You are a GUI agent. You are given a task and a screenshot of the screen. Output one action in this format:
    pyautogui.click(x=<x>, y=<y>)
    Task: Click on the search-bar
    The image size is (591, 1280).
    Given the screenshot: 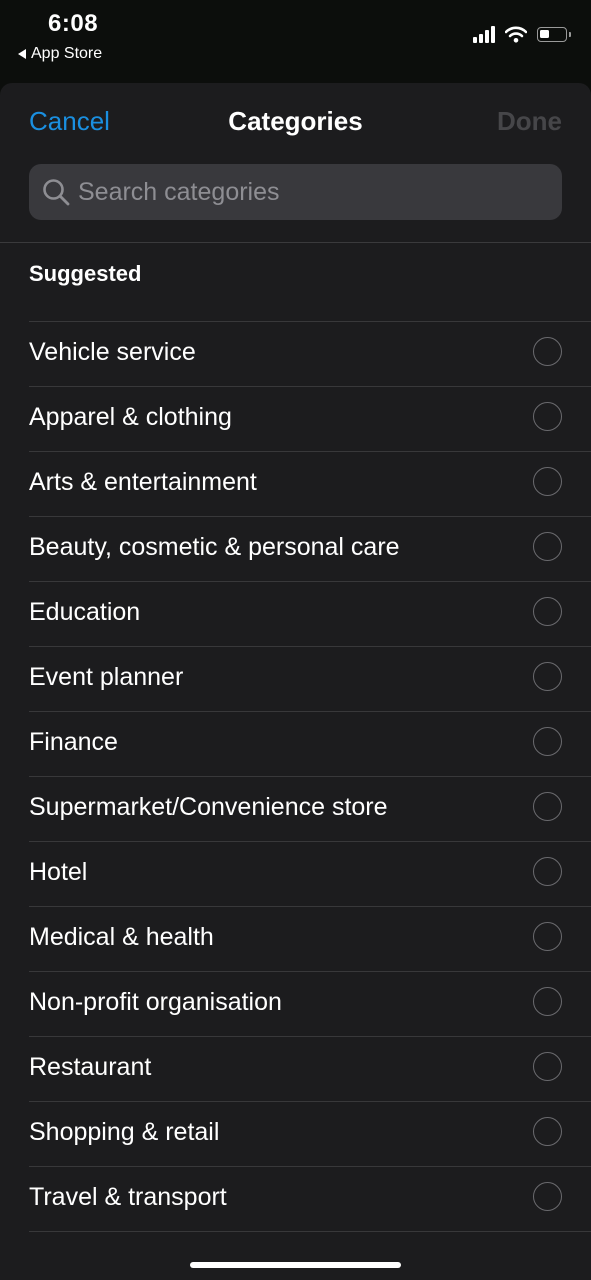 What is the action you would take?
    pyautogui.click(x=295, y=192)
    